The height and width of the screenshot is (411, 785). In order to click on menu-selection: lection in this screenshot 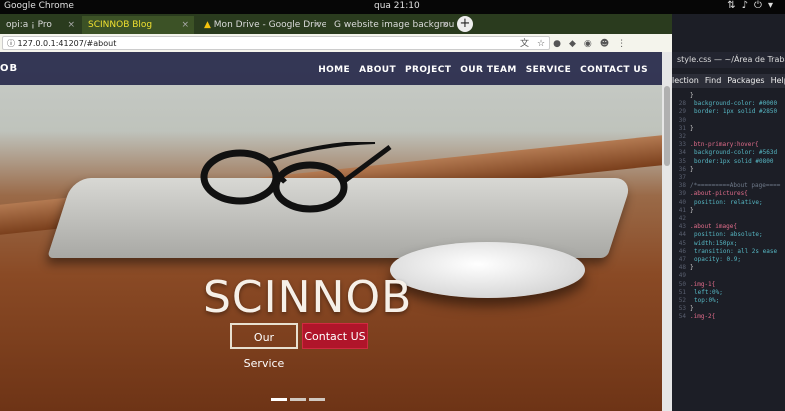, I will do `click(685, 80)`.